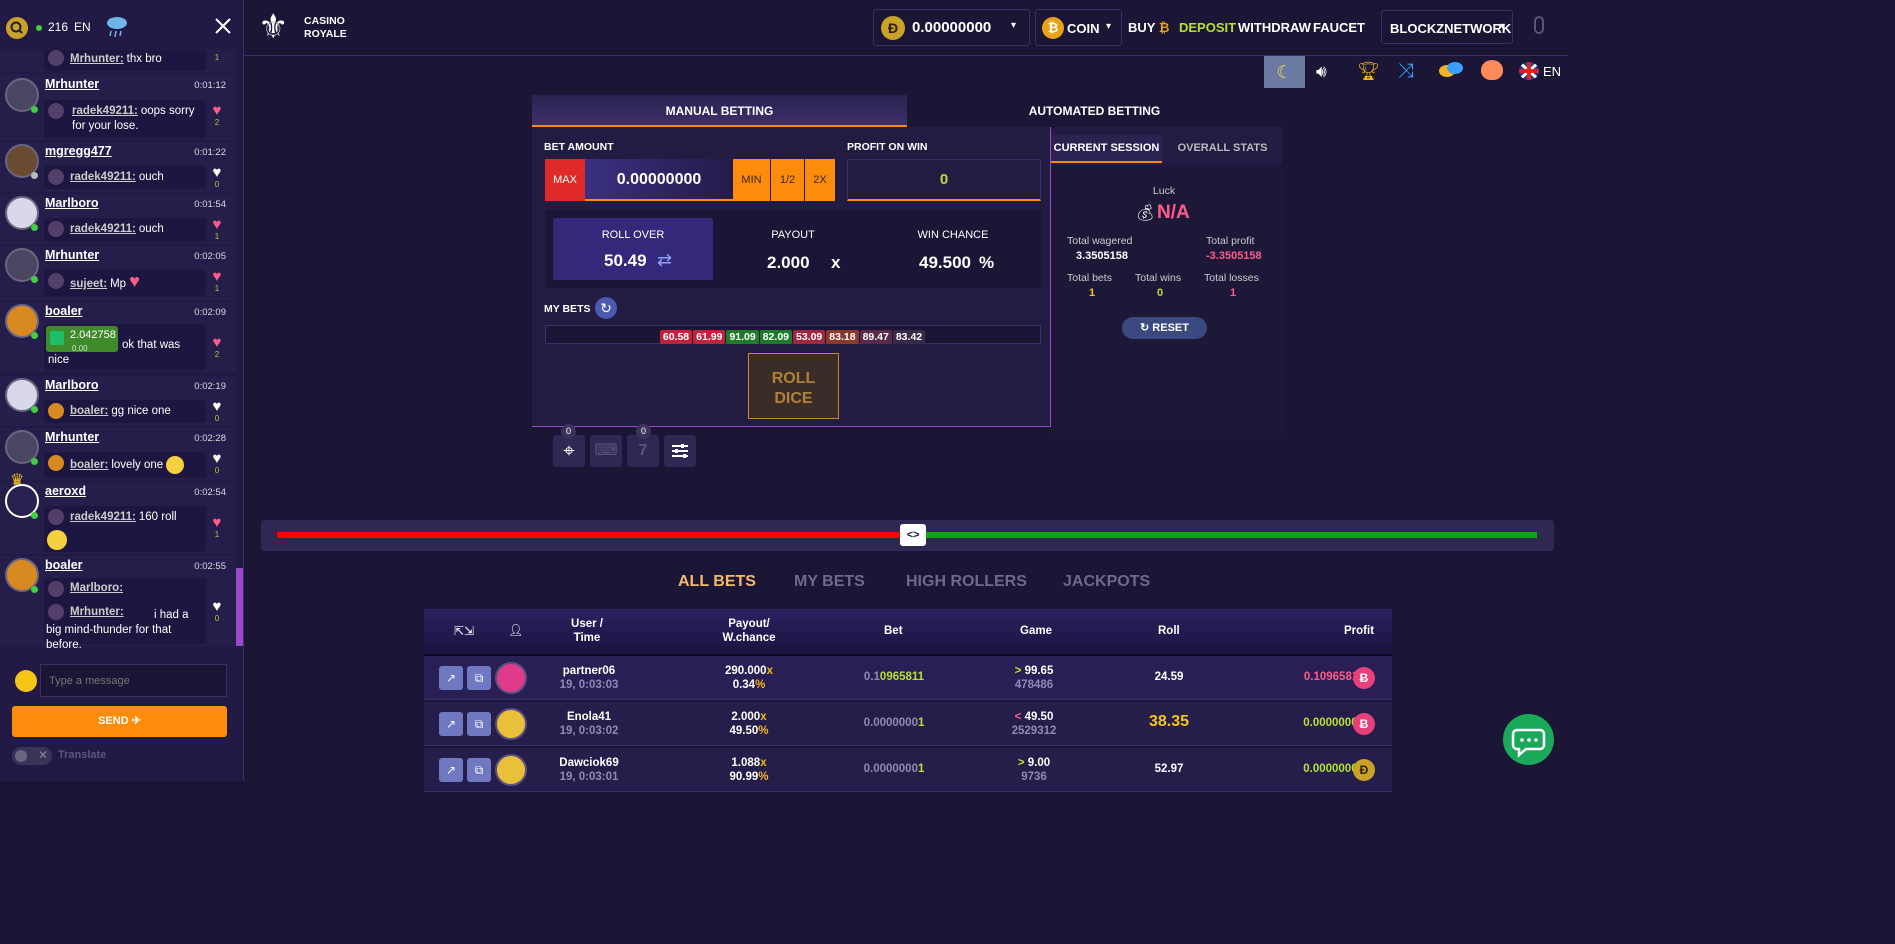  Describe the element at coordinates (1034, 777) in the screenshot. I see `bet-game-id: 9736` at that location.